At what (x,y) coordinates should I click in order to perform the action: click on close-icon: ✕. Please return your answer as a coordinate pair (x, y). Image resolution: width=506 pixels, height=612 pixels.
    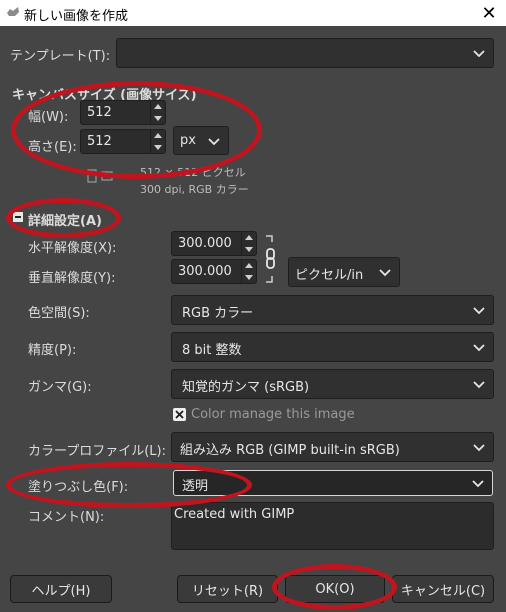
    Looking at the image, I should click on (489, 13).